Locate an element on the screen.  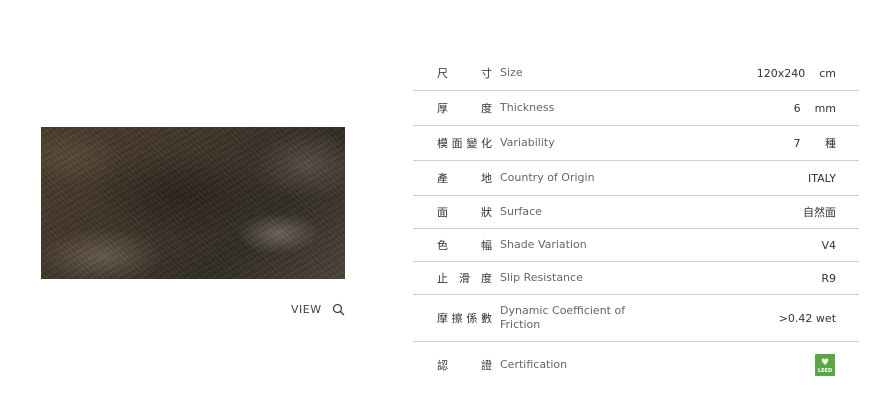
view-button: VIEW is located at coordinates (318, 309).